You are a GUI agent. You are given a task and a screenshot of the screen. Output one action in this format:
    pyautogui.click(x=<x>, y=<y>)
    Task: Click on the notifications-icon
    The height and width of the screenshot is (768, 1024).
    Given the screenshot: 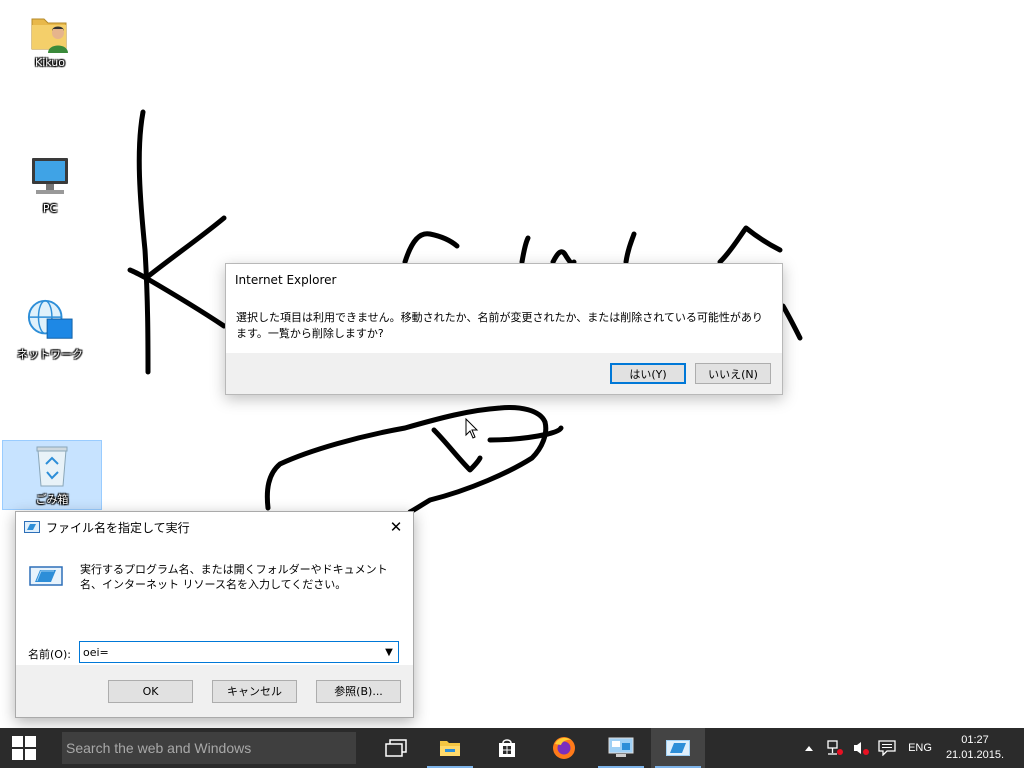 What is the action you would take?
    pyautogui.click(x=887, y=748)
    